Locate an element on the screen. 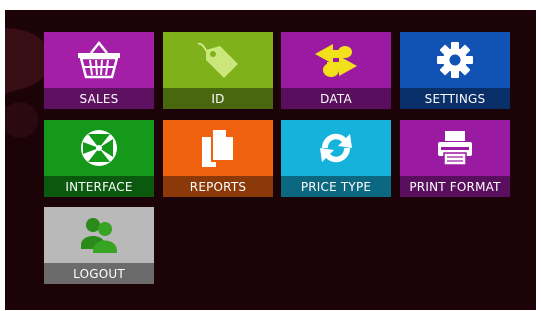  tag-icon is located at coordinates (217, 60).